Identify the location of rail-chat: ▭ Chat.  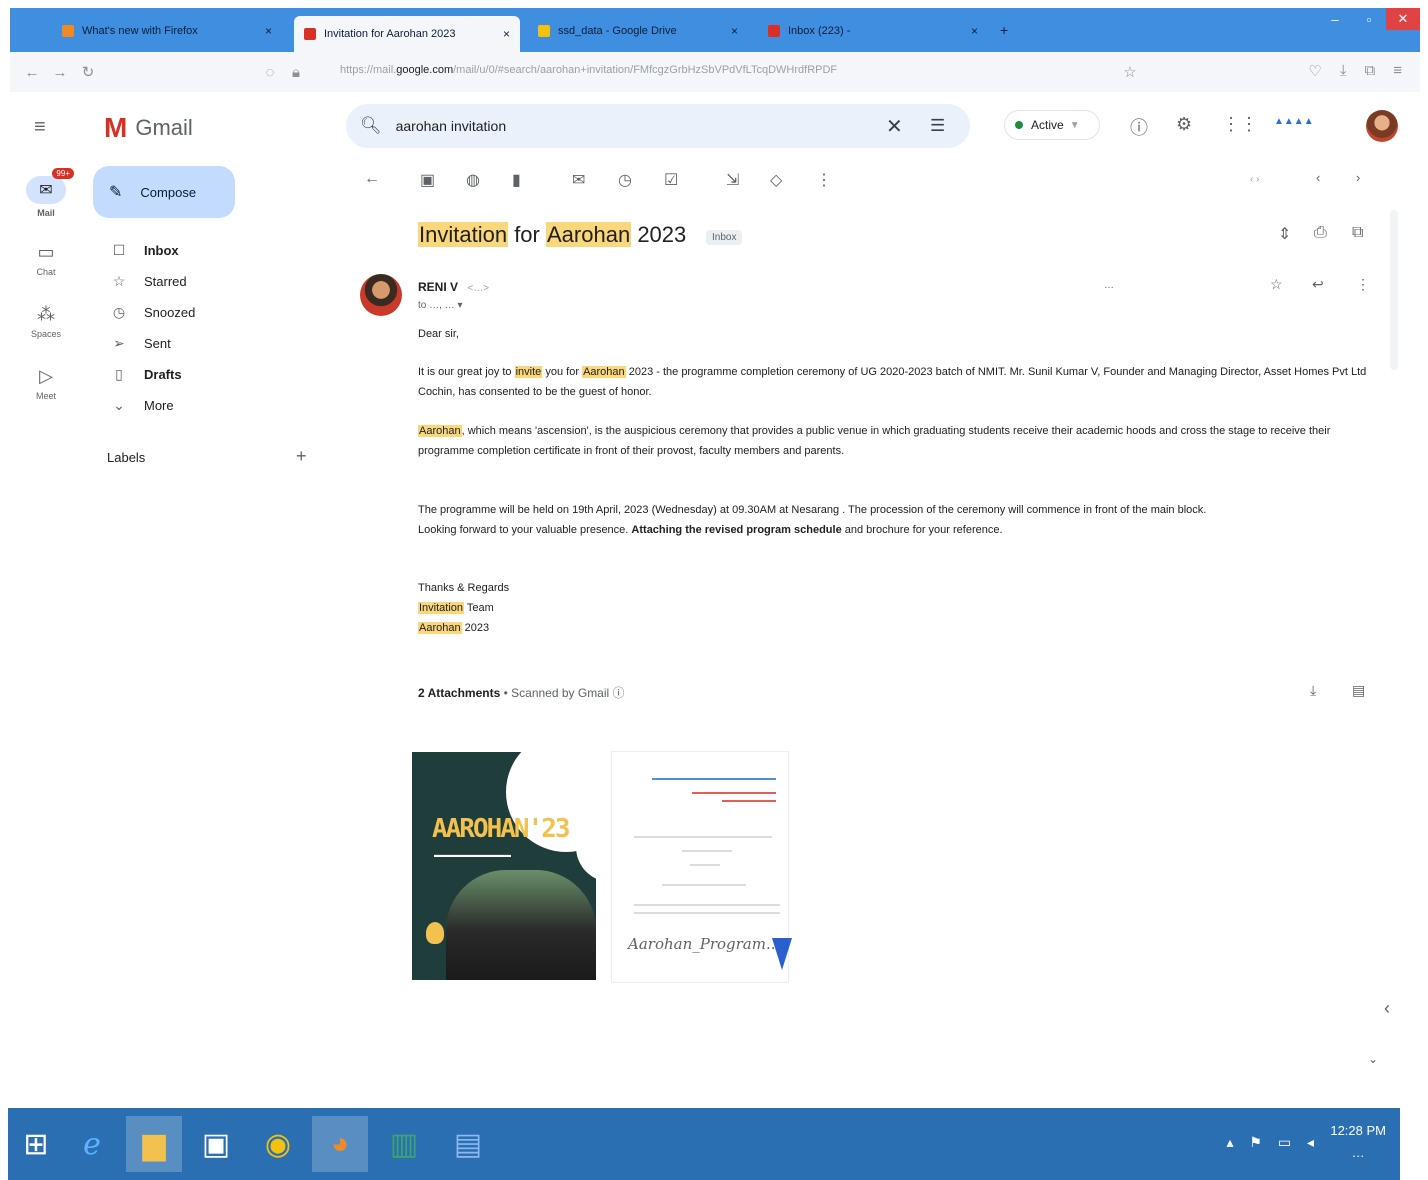
(46, 259).